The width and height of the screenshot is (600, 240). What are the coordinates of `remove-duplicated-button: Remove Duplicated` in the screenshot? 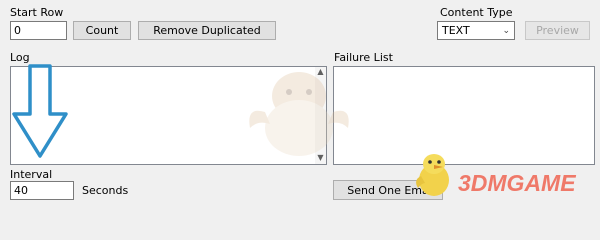 It's located at (207, 30).